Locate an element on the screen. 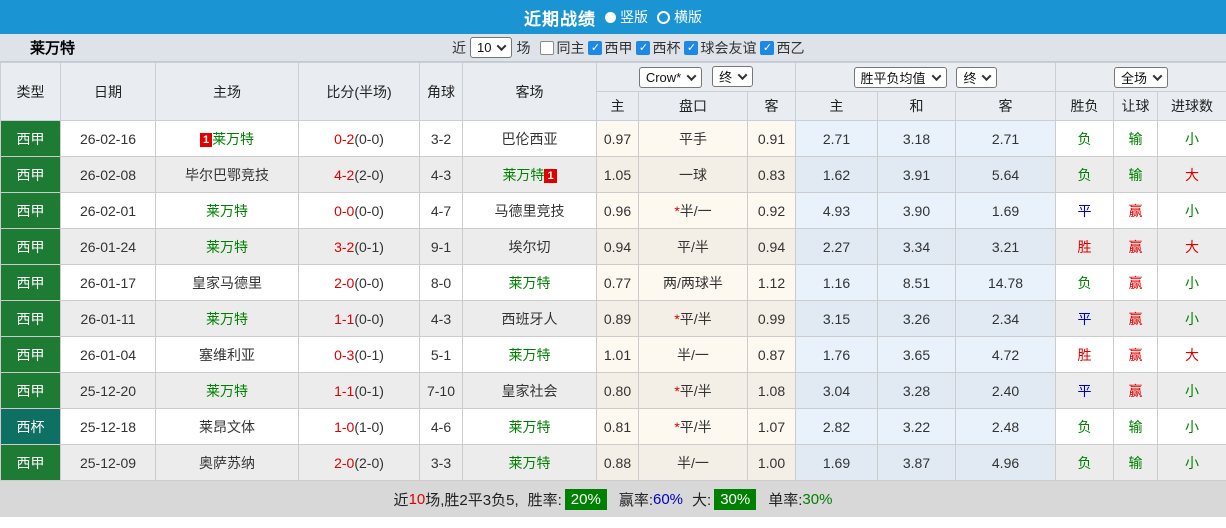 The height and width of the screenshot is (528, 1226). odds-avg-group-header: 胜平负均值 终 is located at coordinates (925, 77).